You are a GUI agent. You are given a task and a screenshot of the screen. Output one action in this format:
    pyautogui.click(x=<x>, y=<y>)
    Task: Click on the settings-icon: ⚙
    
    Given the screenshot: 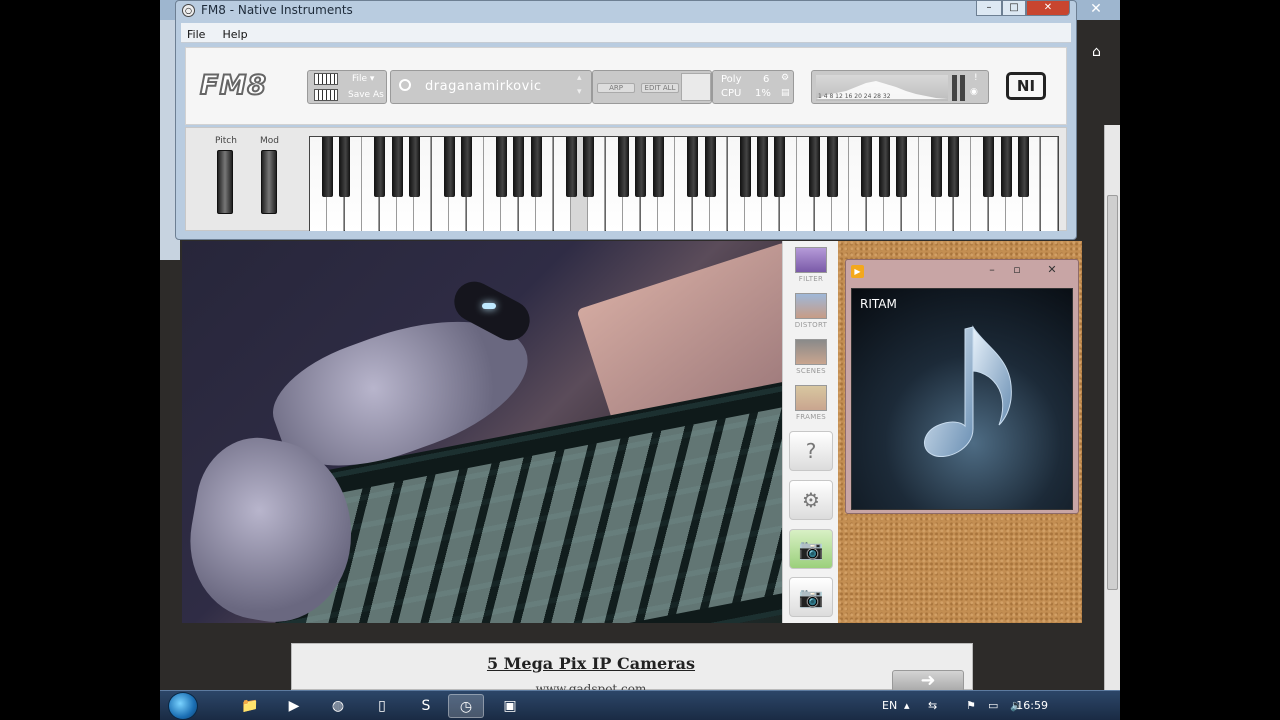 What is the action you would take?
    pyautogui.click(x=785, y=78)
    